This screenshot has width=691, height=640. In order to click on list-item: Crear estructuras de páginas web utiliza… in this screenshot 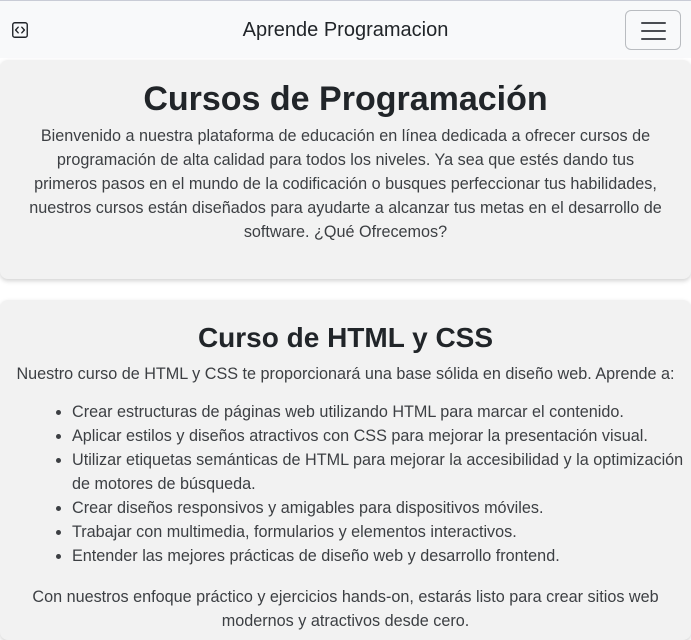, I will do `click(381, 412)`.